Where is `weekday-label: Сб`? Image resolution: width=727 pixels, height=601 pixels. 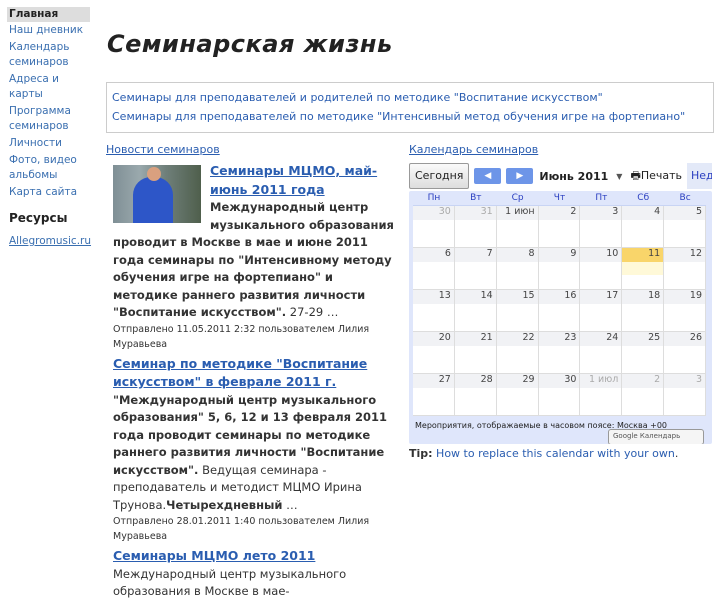
weekday-label: Сб is located at coordinates (643, 198).